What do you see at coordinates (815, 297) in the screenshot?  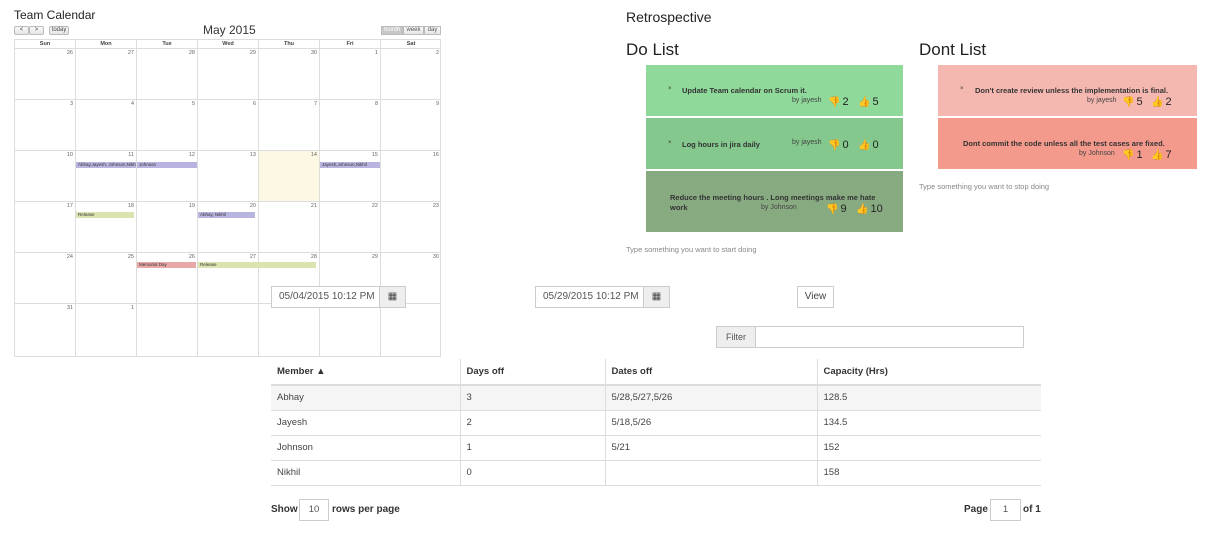 I see `view-button: View` at bounding box center [815, 297].